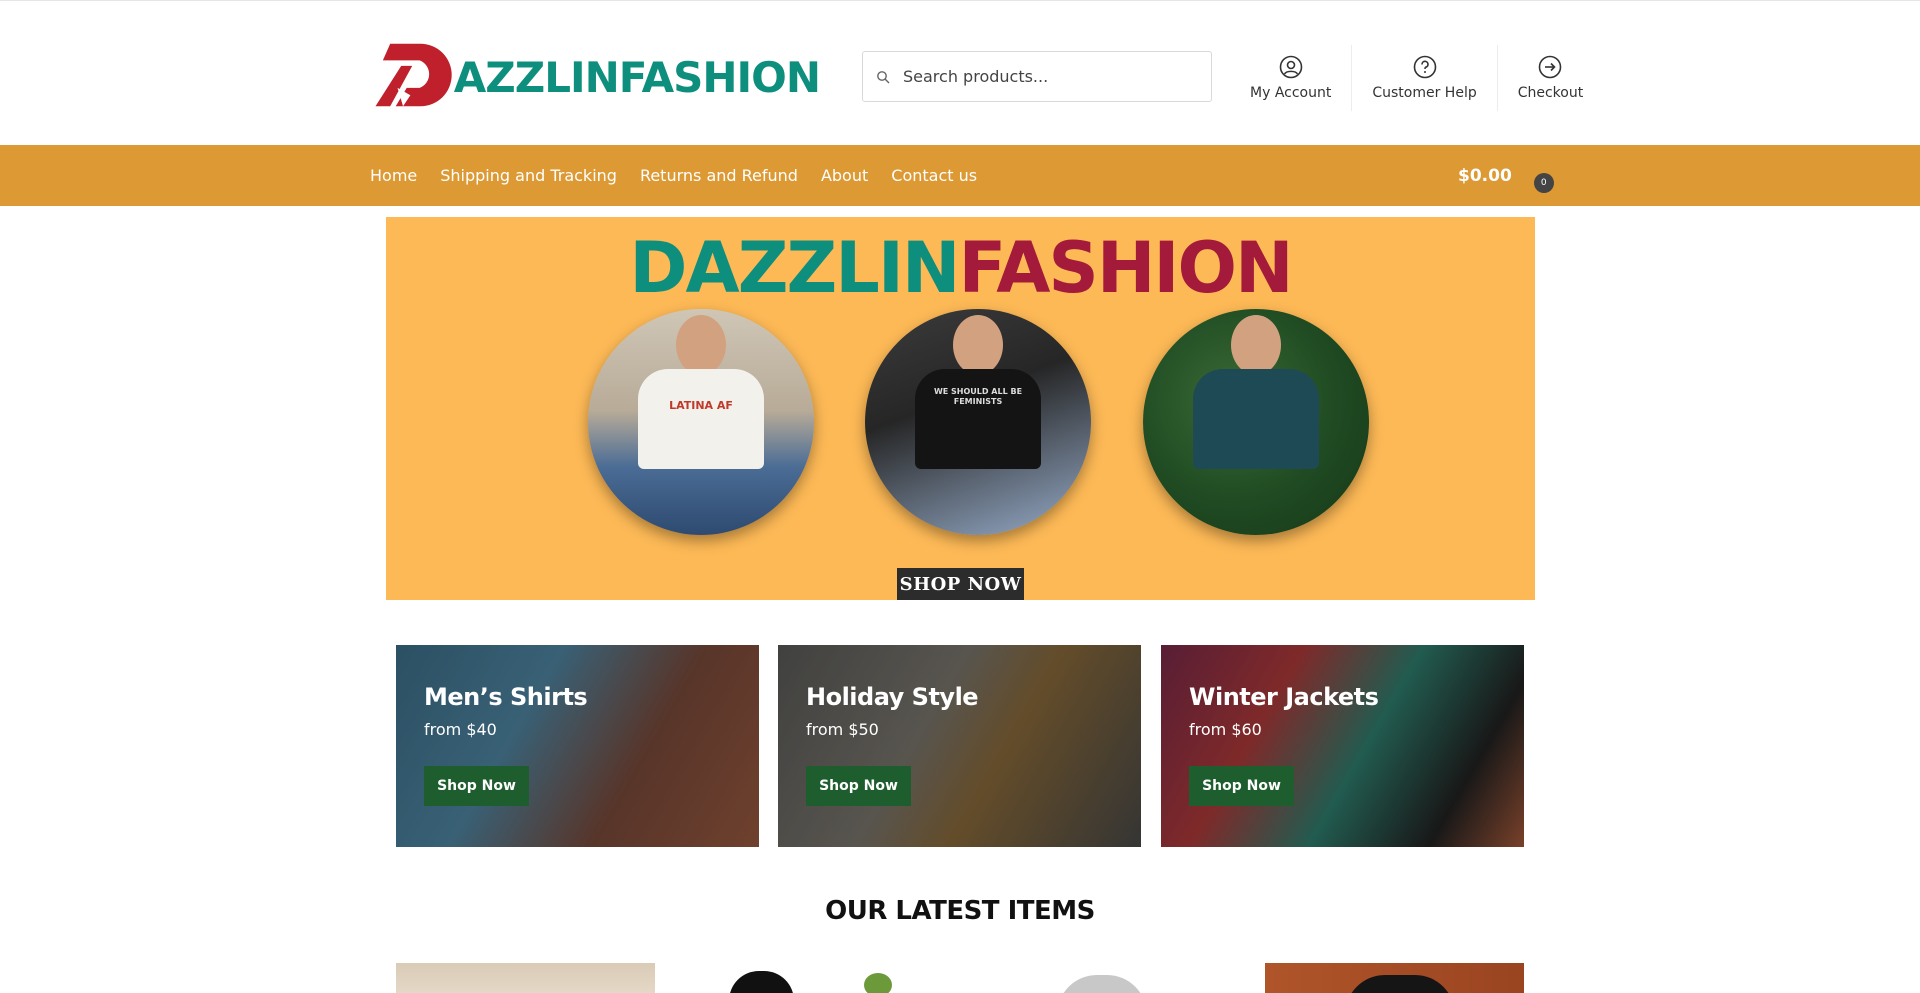 The height and width of the screenshot is (993, 1920). Describe the element at coordinates (960, 584) in the screenshot. I see `hero-shop-now-button: SHOP NOW` at that location.